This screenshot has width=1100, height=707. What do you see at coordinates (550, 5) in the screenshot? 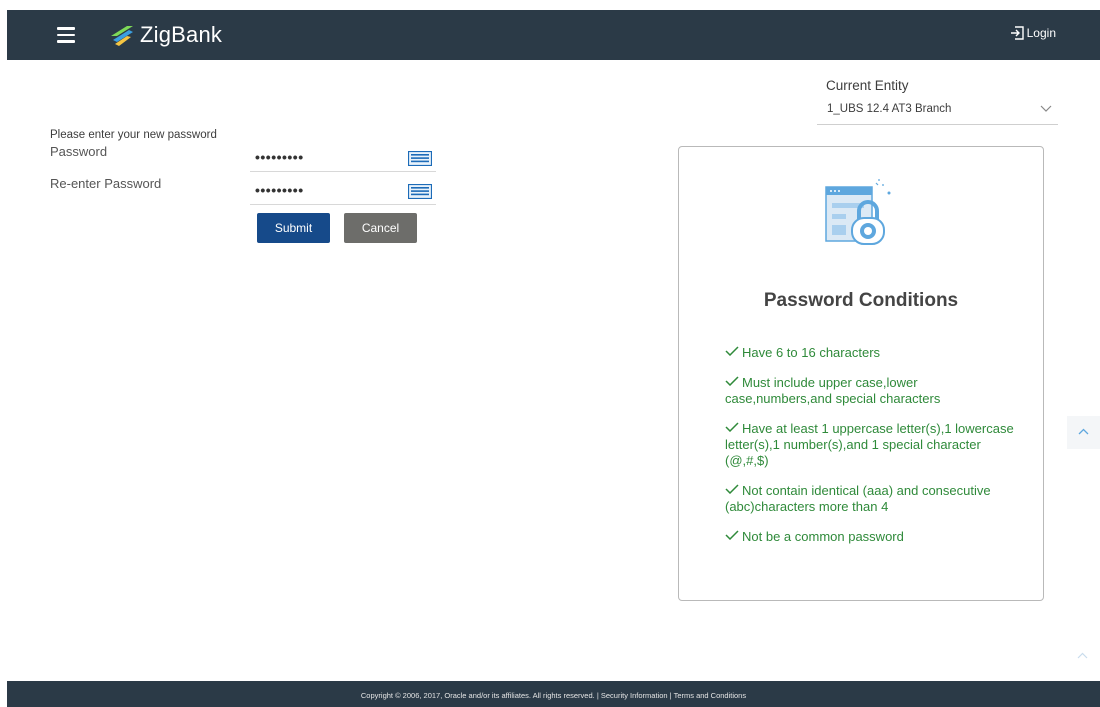
I see `page-top-frame` at bounding box center [550, 5].